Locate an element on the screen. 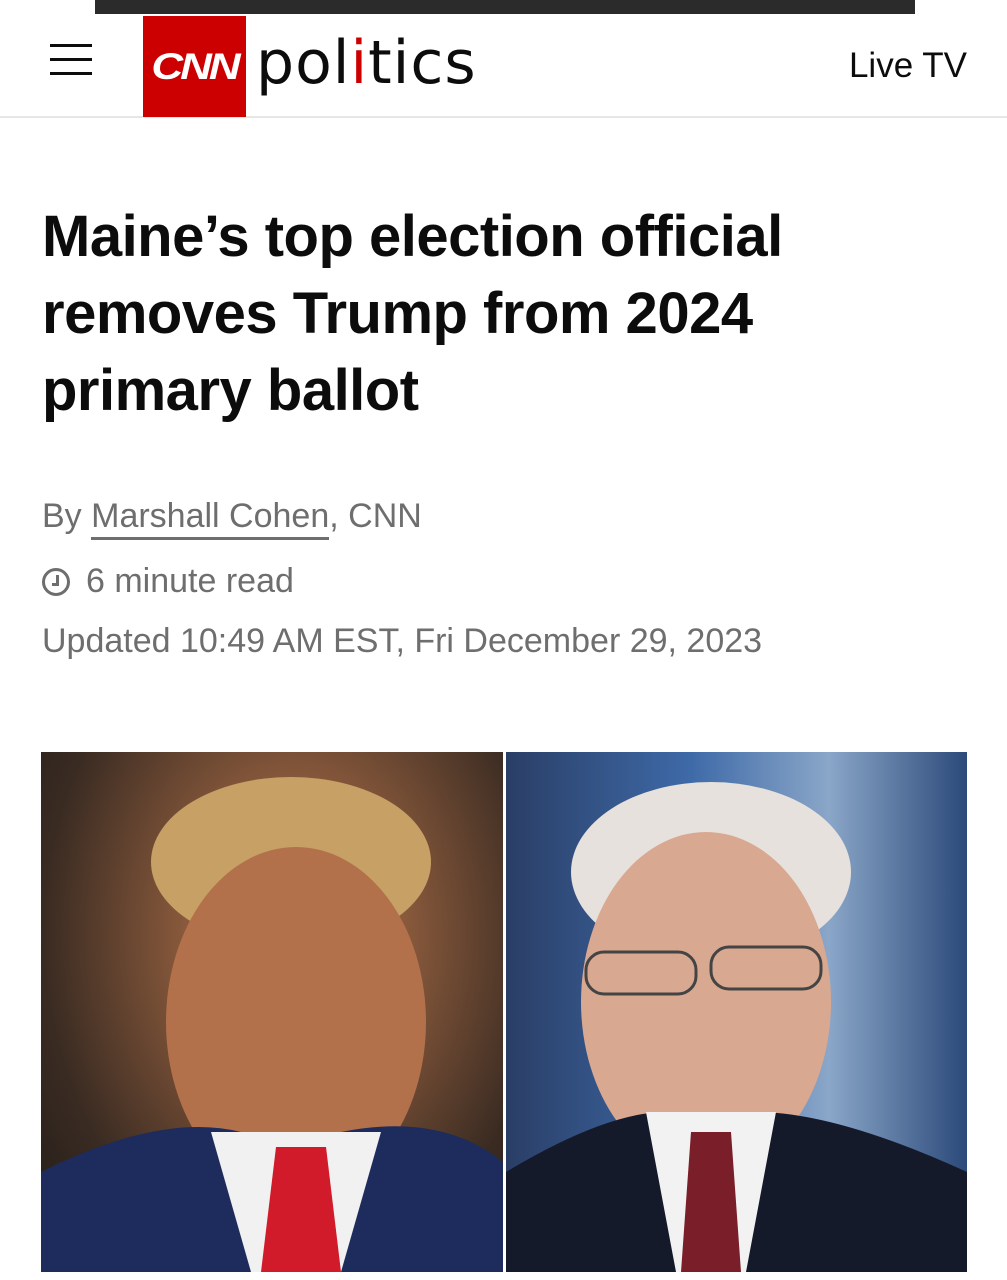  read-time: 6 minute read is located at coordinates (168, 581).